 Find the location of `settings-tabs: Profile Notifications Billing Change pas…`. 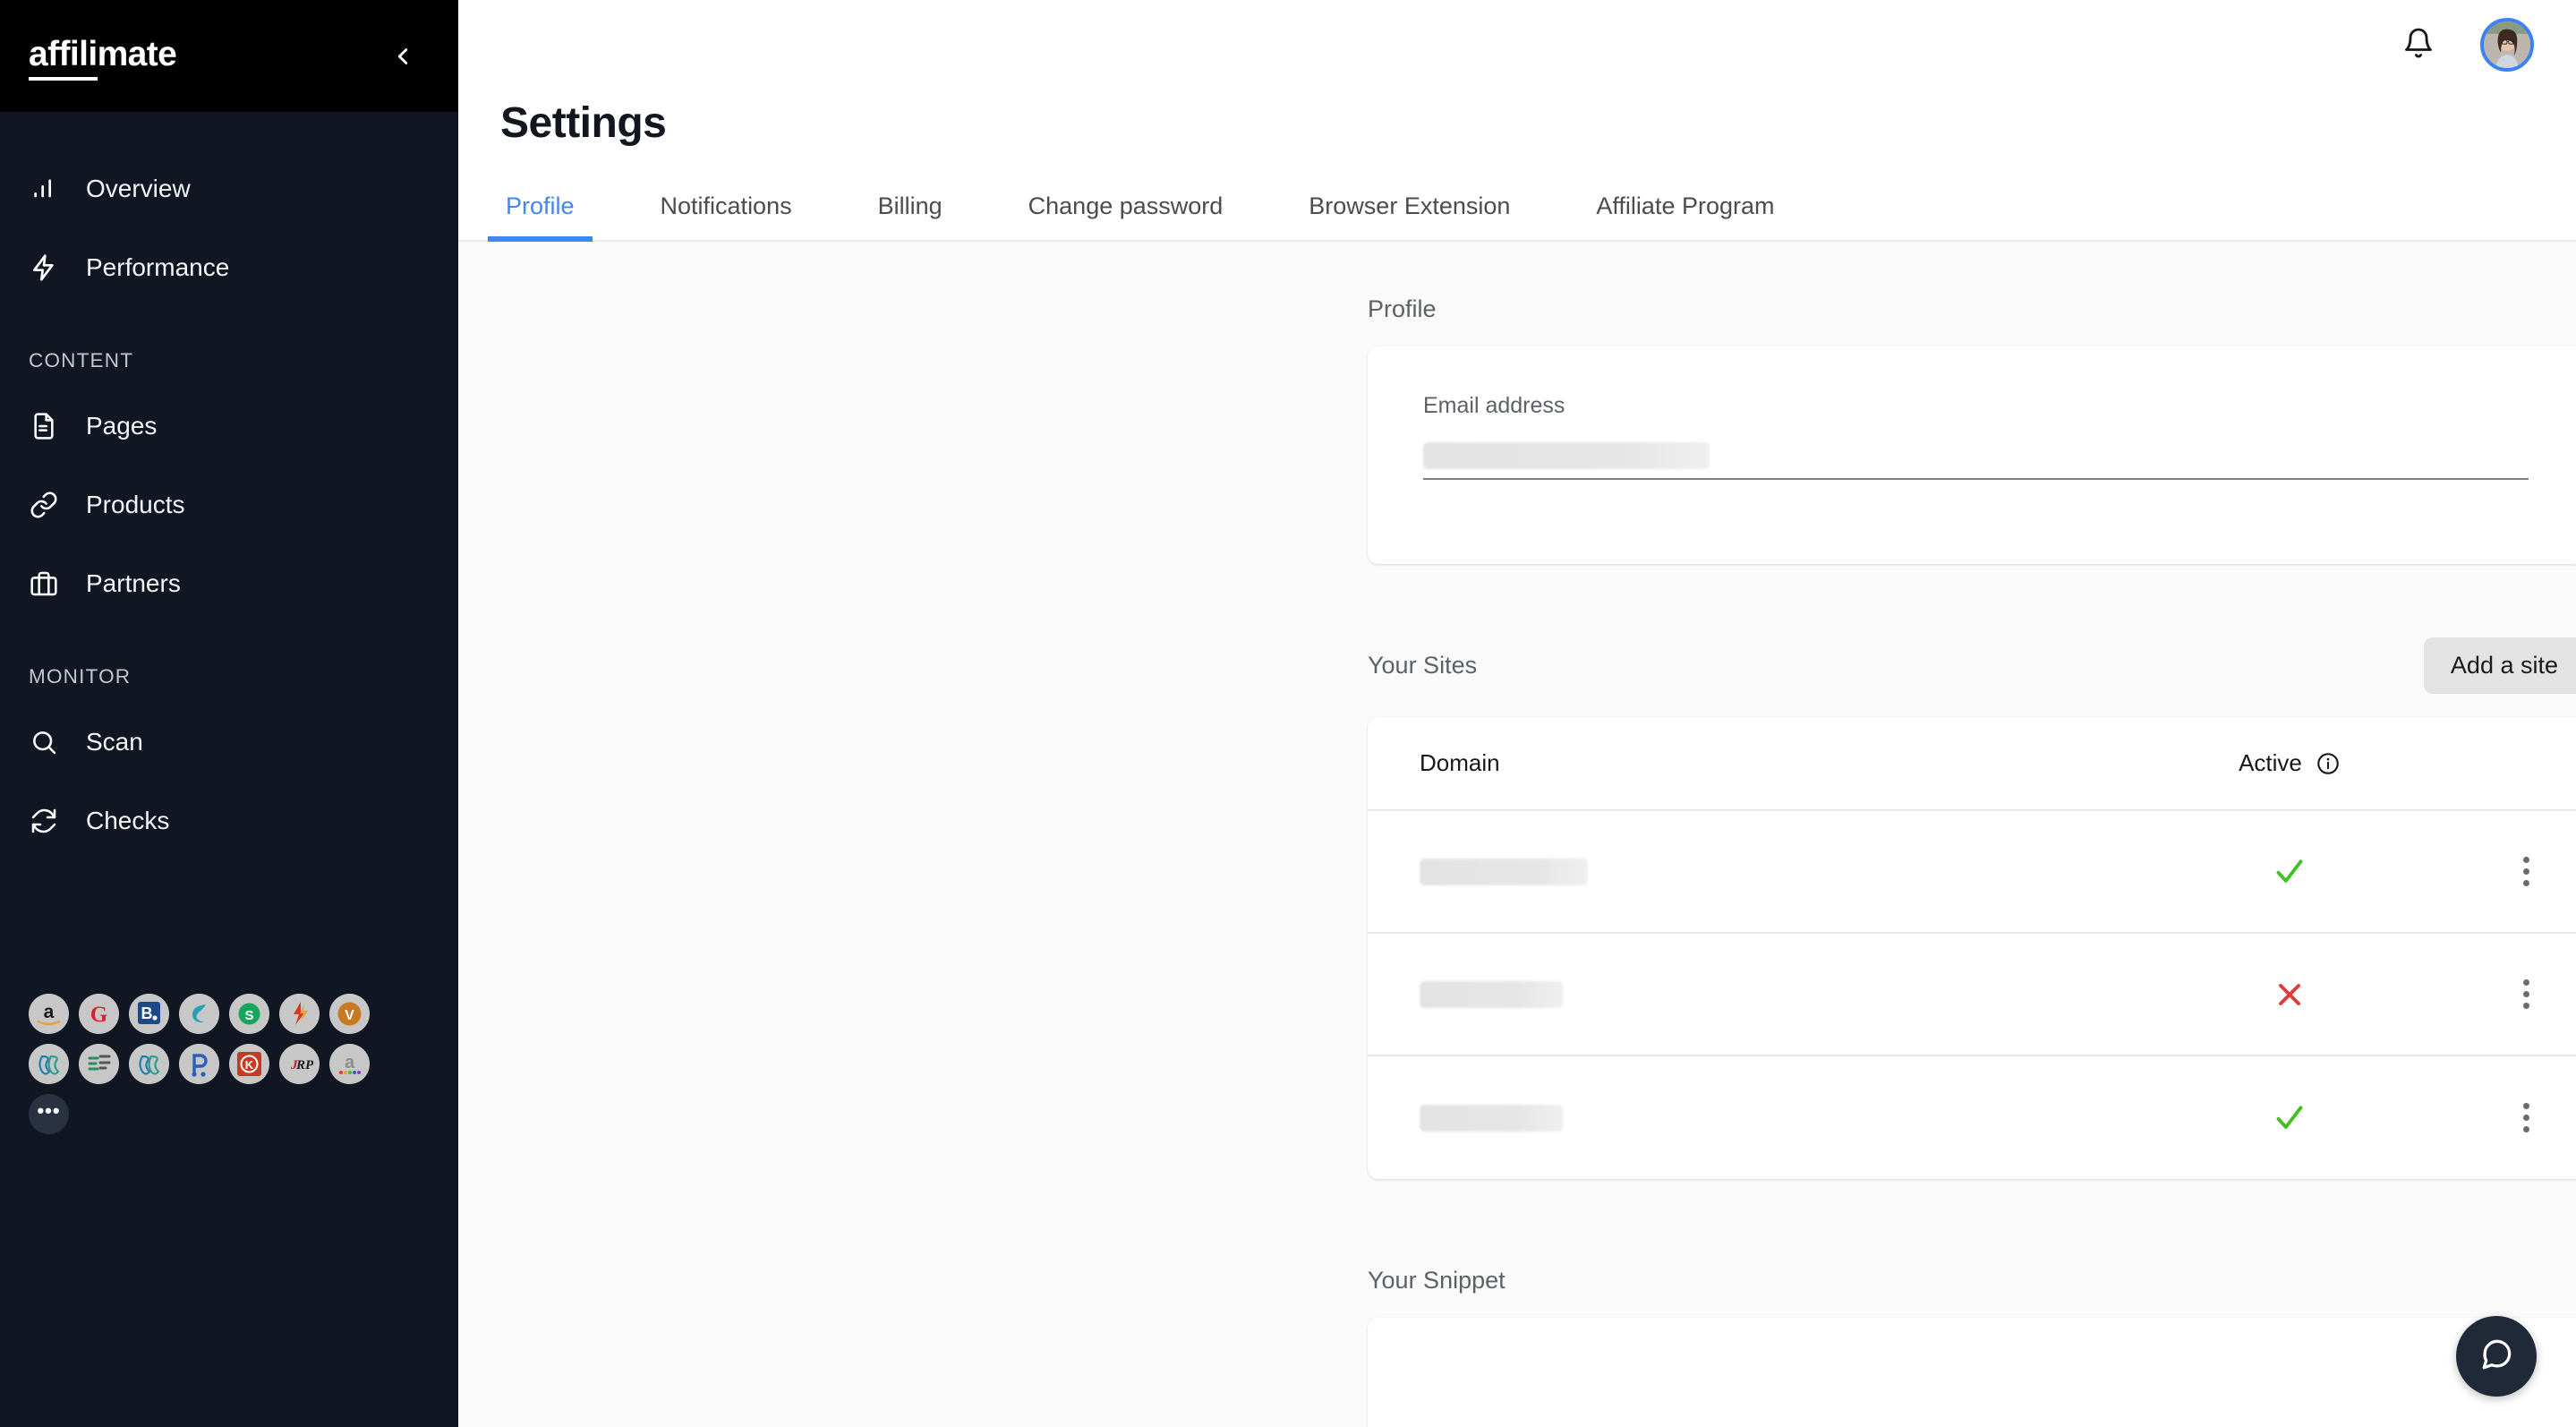

settings-tabs: Profile Notifications Billing Change pas… is located at coordinates (1517, 195).